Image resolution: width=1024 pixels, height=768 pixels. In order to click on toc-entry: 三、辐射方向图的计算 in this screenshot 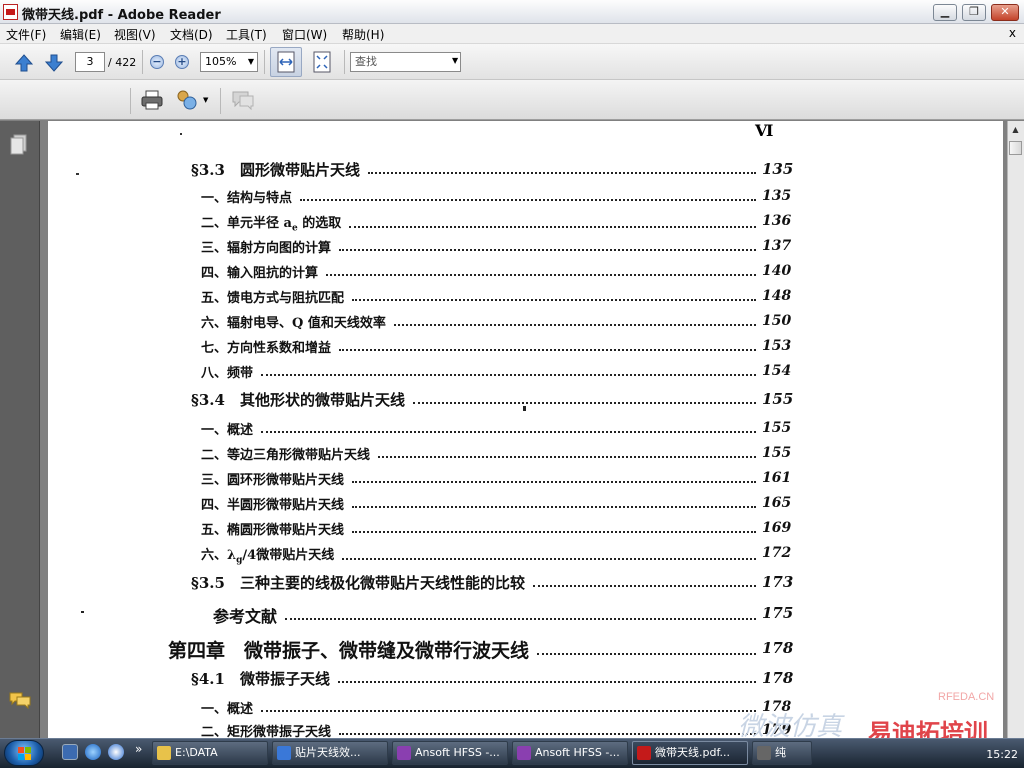, I will do `click(266, 246)`.